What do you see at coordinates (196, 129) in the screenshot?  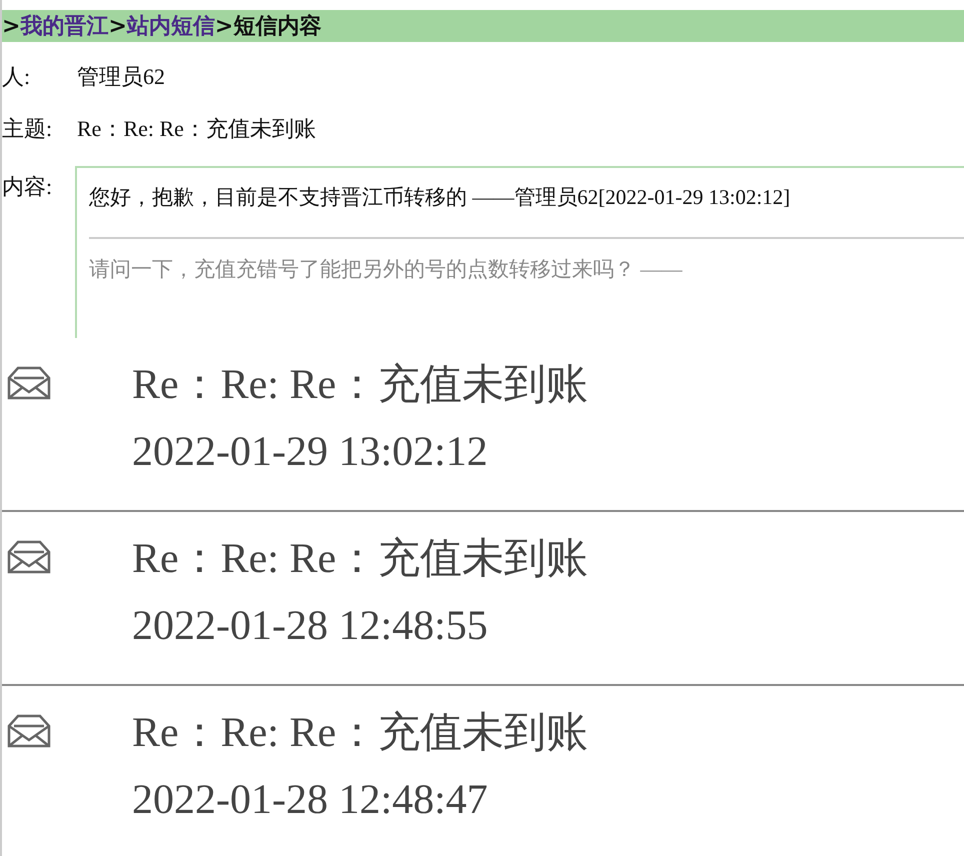 I see `subject-text: Re：Re: Re：充值未到账` at bounding box center [196, 129].